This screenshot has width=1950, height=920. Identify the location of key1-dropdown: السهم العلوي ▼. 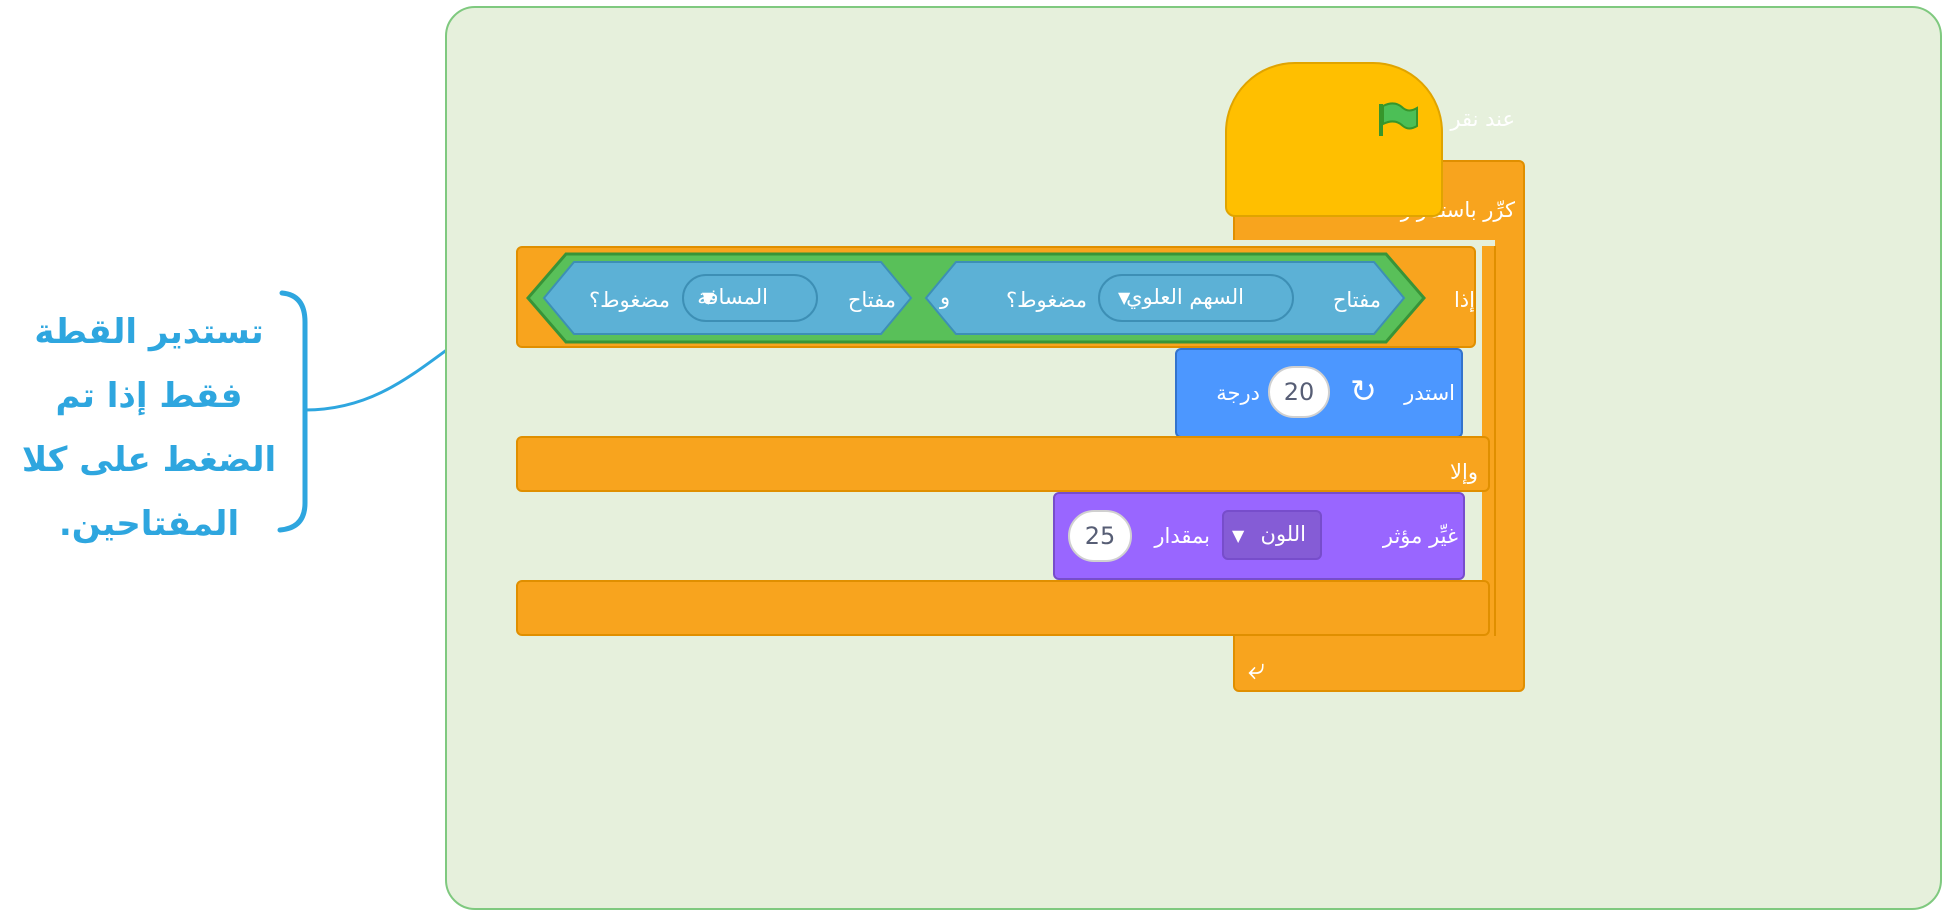
(1196, 298).